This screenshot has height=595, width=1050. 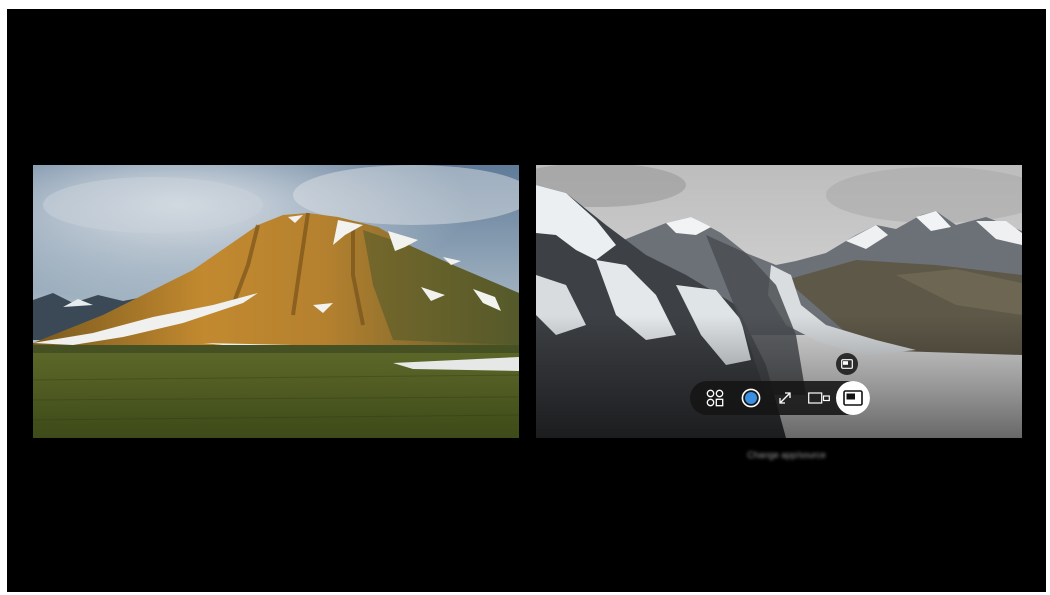 I want to click on layout-button, so click(x=819, y=398).